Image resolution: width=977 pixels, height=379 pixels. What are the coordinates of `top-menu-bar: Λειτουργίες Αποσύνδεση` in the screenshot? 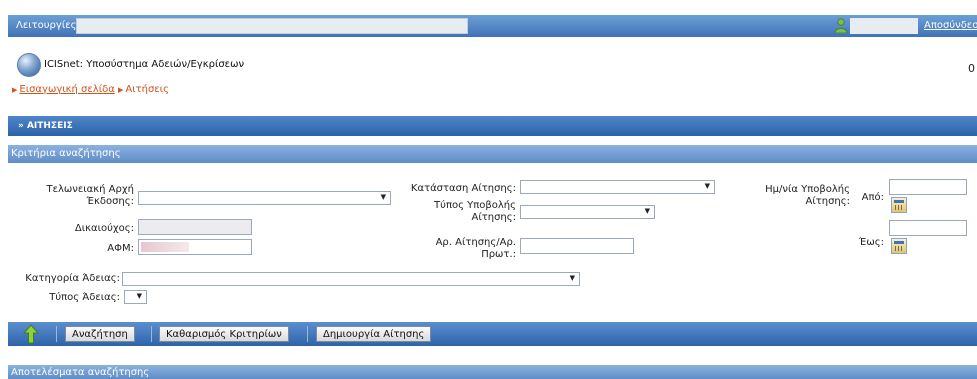 It's located at (492, 26).